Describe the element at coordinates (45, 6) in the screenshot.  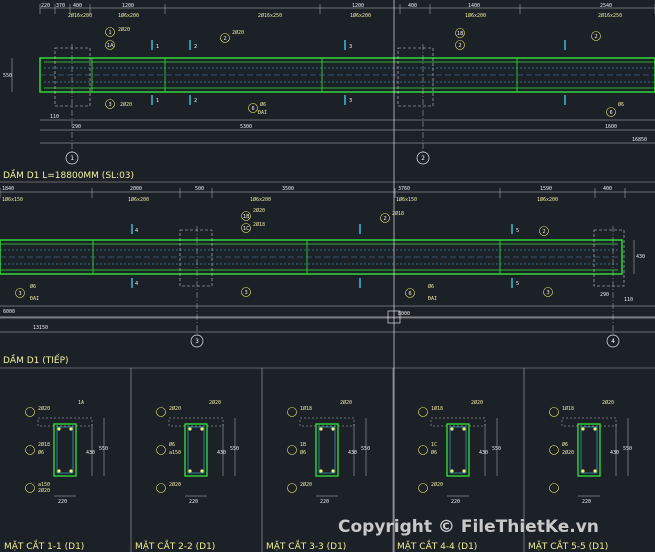
I see `beam1-top-dim: 220` at that location.